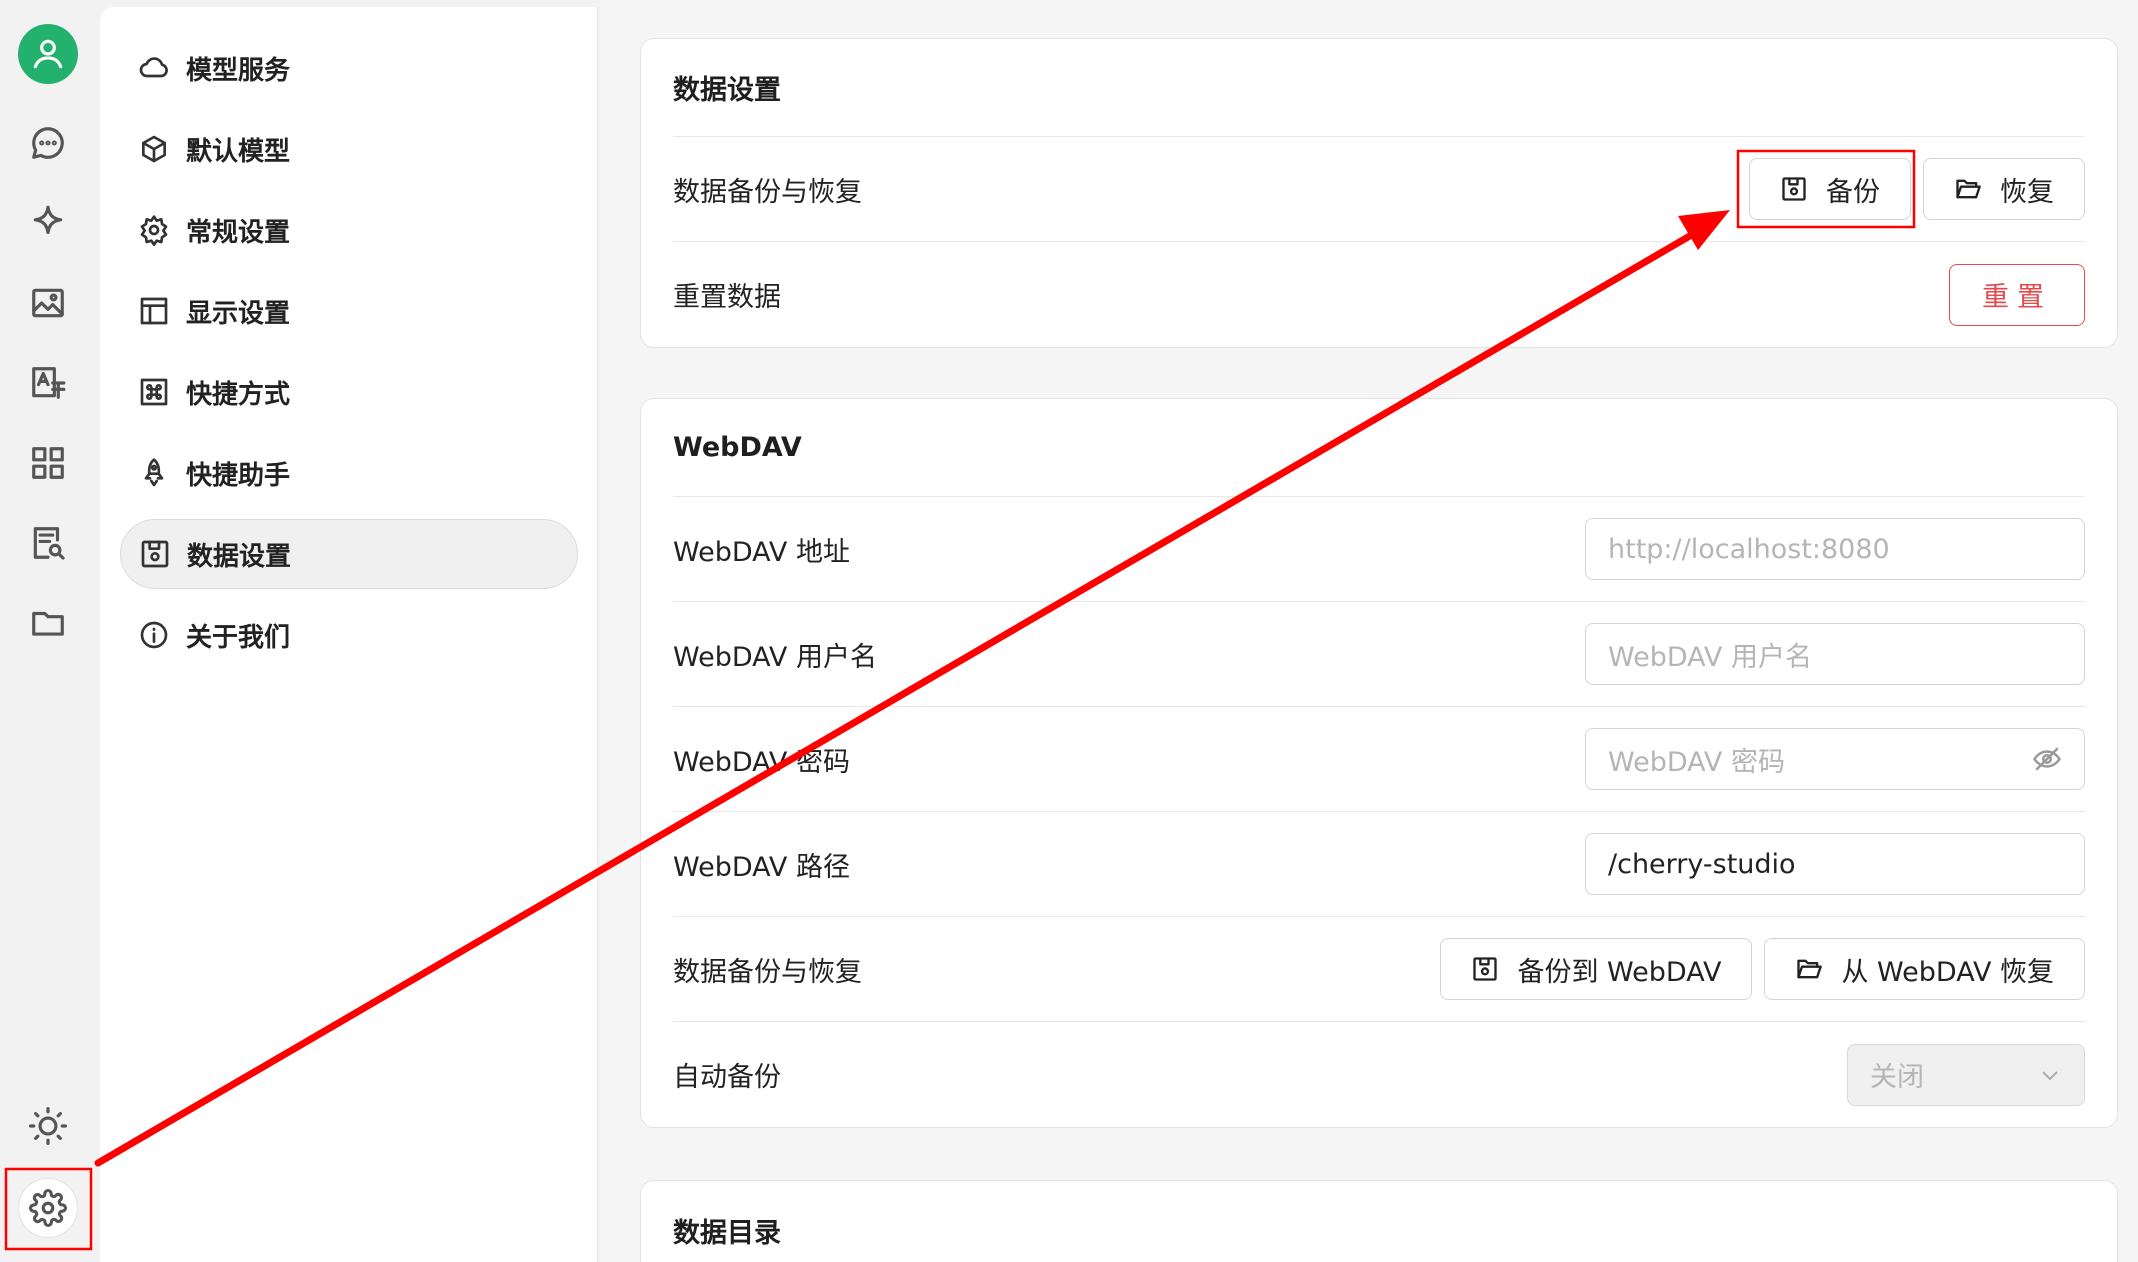 Image resolution: width=2138 pixels, height=1262 pixels. Describe the element at coordinates (153, 67) in the screenshot. I see `cloud-icon` at that location.